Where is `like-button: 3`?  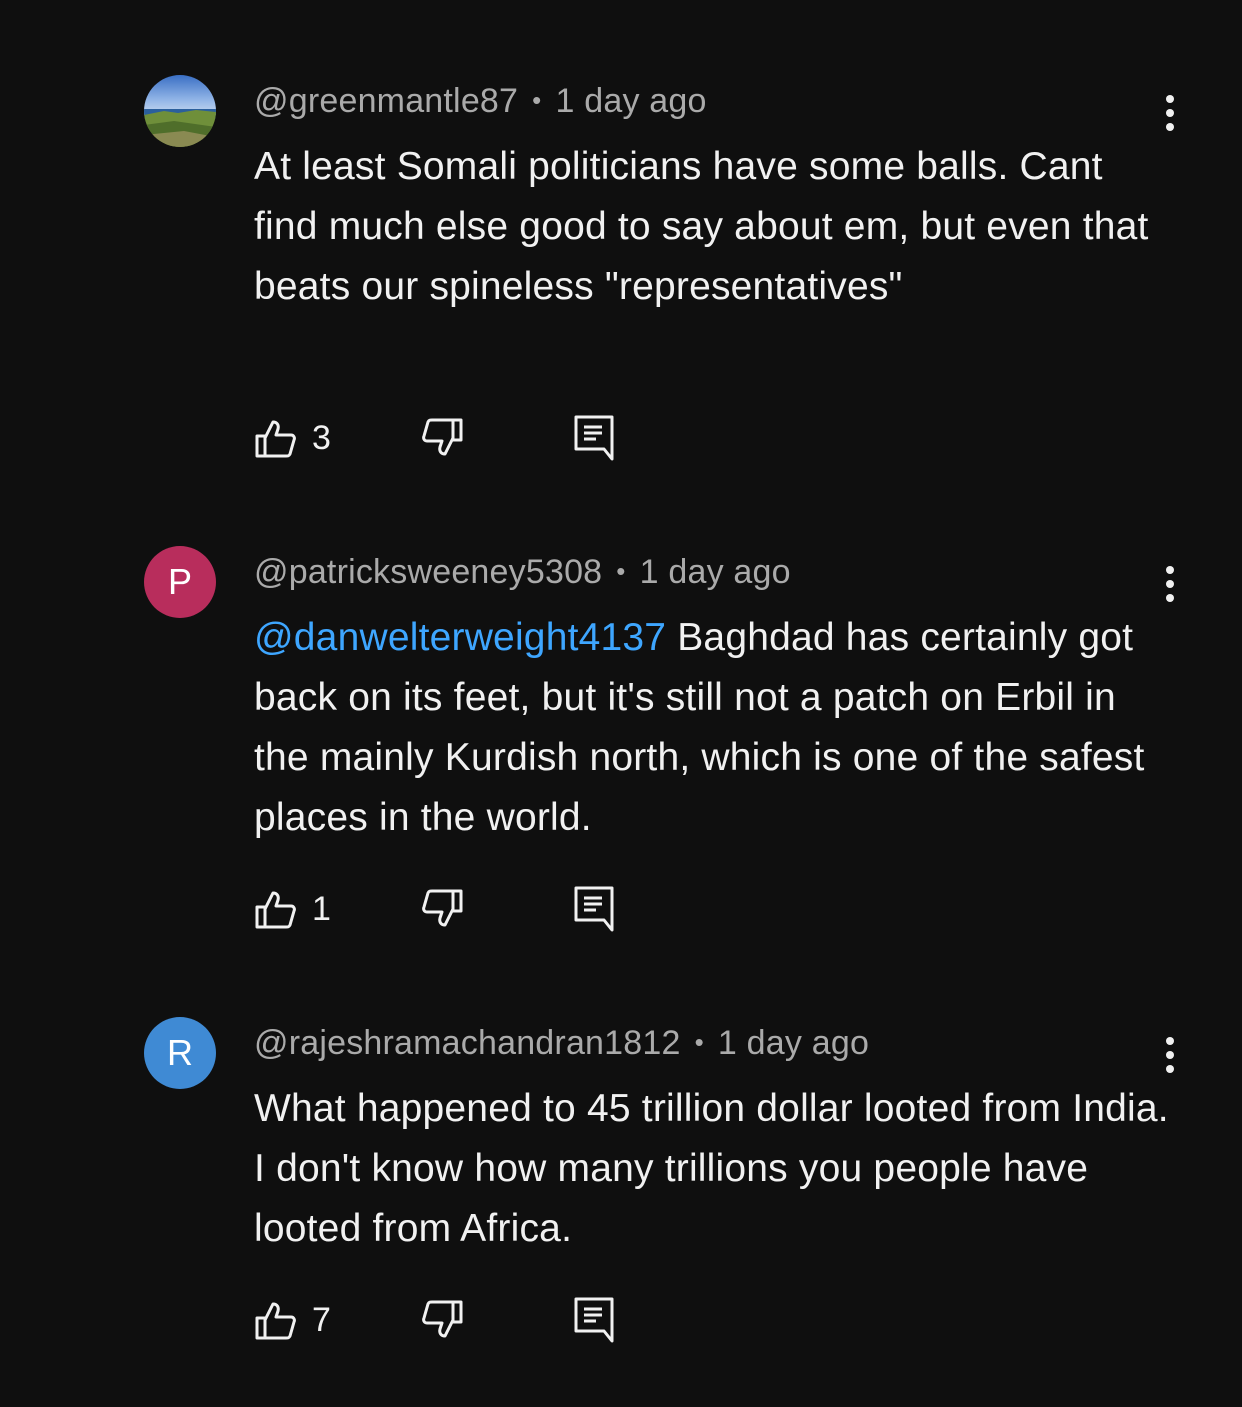
like-button: 3 is located at coordinates (292, 438).